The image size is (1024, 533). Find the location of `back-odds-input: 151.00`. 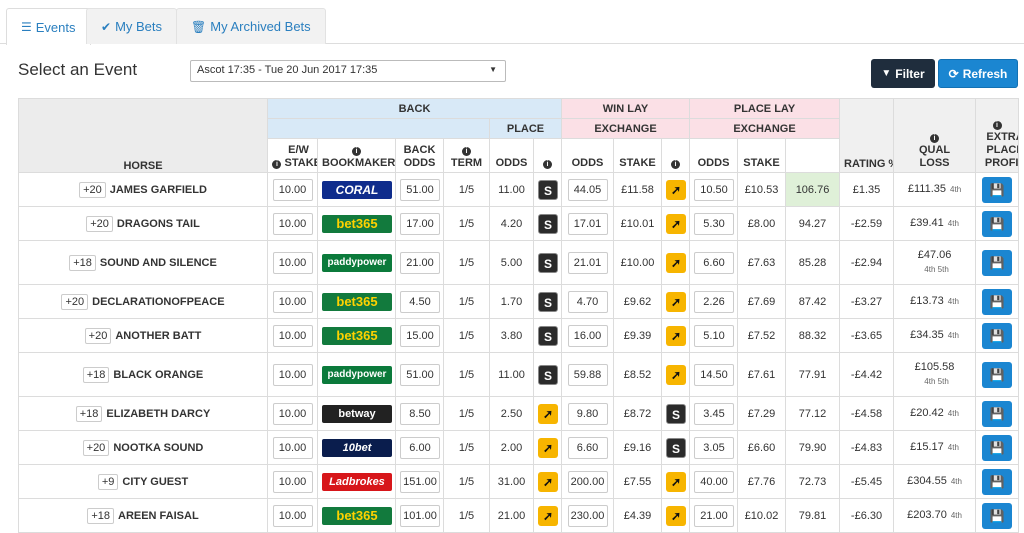

back-odds-input: 151.00 is located at coordinates (420, 481).